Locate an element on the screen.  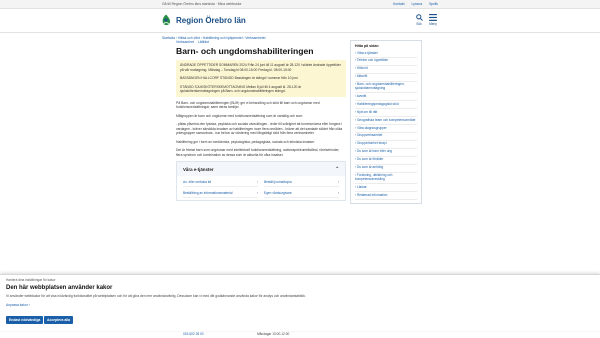
toc-item: › Våra e-tjänster is located at coordinates (386, 54).